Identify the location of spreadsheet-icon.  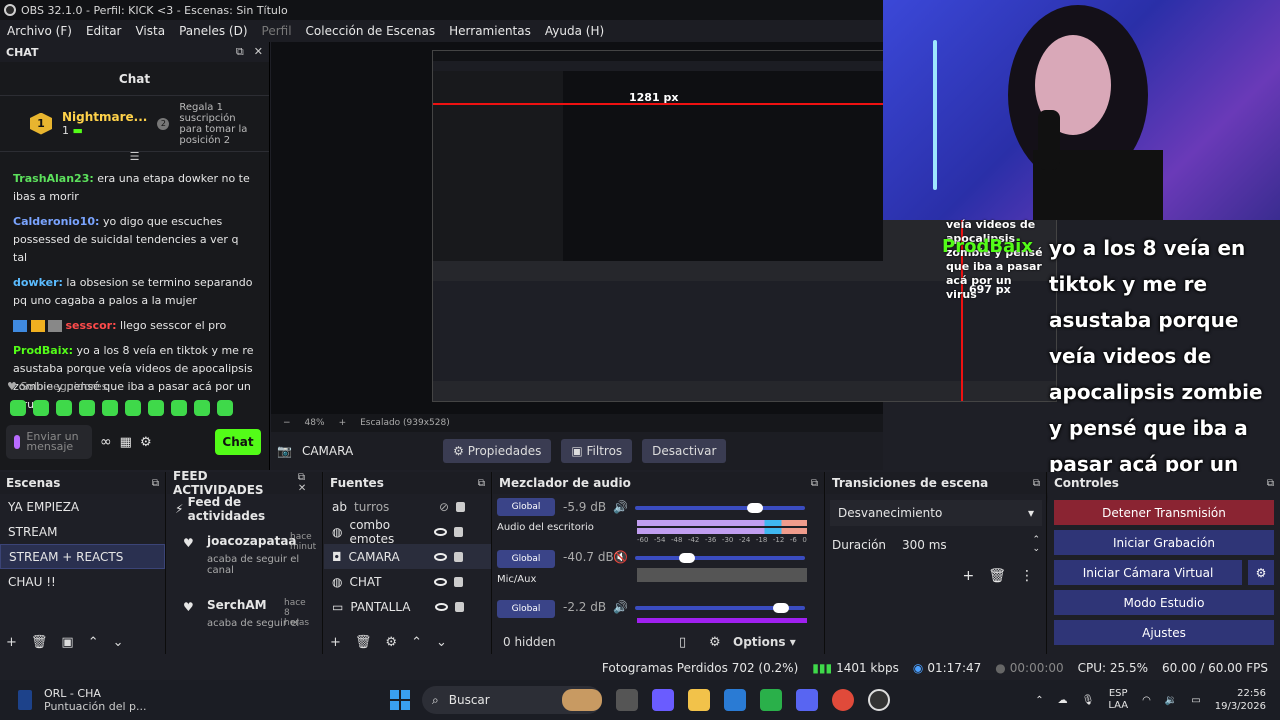
(771, 700).